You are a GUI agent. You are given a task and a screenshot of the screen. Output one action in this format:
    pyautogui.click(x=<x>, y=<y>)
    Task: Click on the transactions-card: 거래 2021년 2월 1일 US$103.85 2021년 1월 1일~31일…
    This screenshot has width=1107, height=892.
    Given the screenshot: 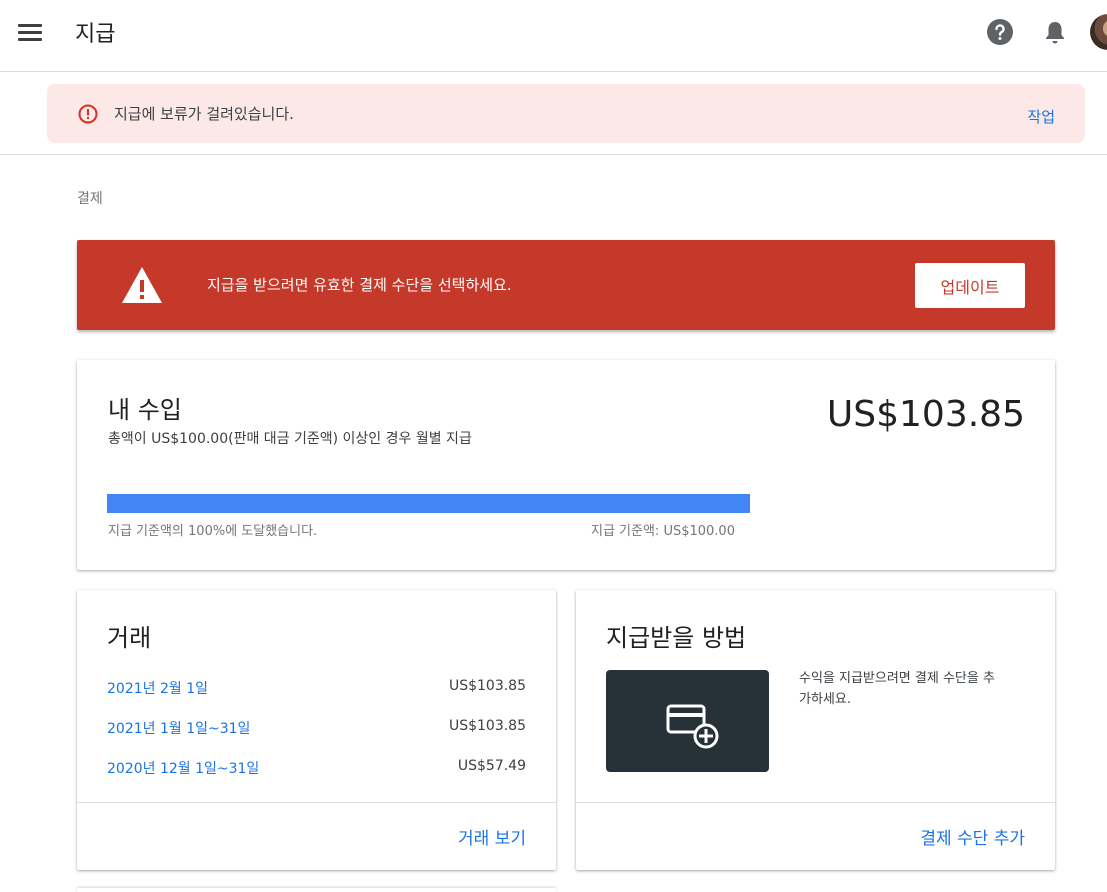 What is the action you would take?
    pyautogui.click(x=316, y=730)
    